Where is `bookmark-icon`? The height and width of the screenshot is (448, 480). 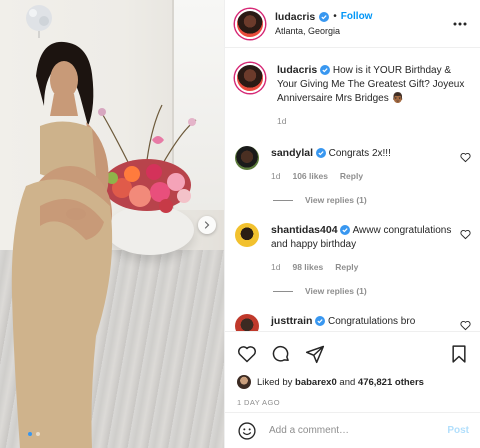
bookmark-icon is located at coordinates (459, 354).